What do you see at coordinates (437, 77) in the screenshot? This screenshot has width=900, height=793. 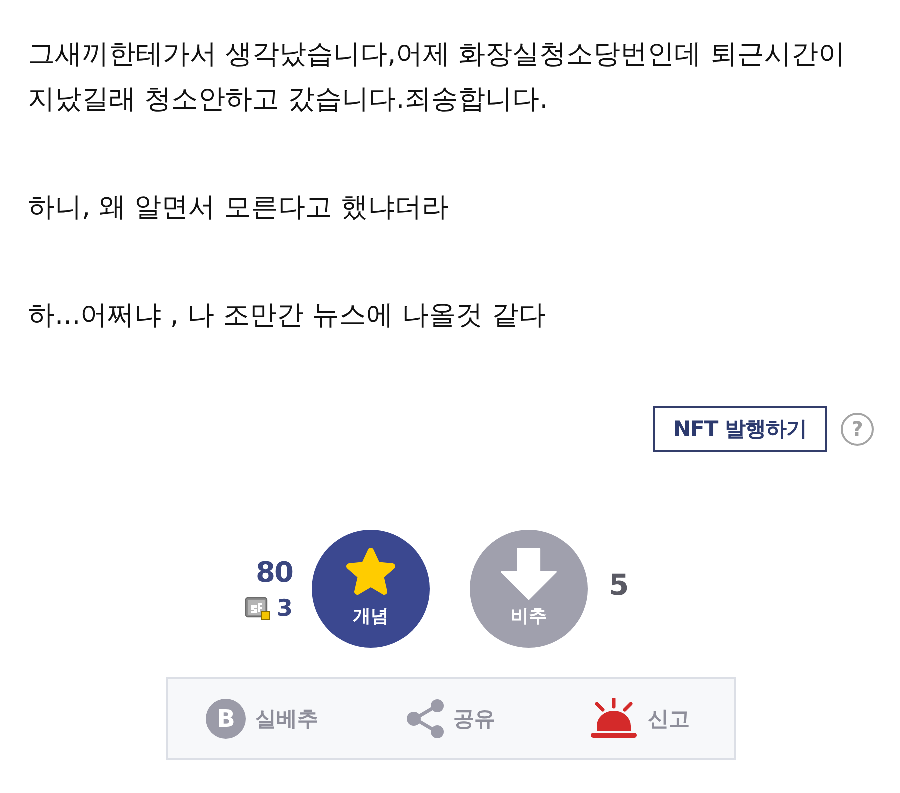 I see `post-paragraph: 그새끼한테가서 생각났습니다,어제 화장실청소당번인데 퇴근시간이 지났길래 청소안하고 갔습니다.죄송합니다.` at bounding box center [437, 77].